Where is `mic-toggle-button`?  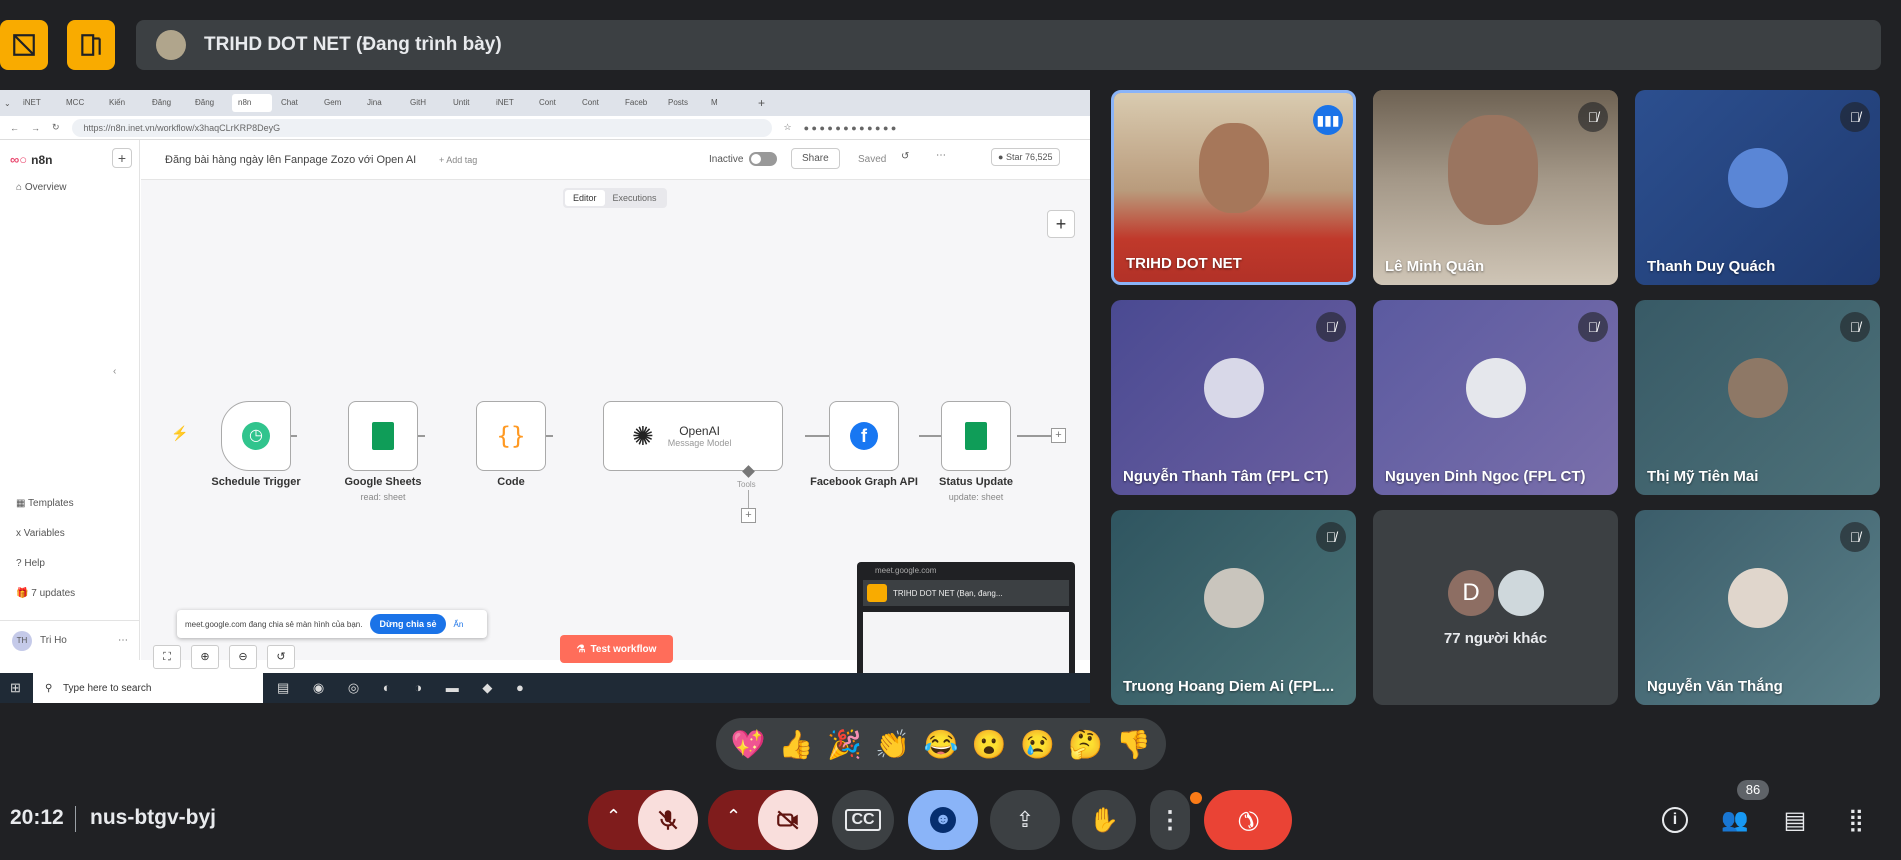
mic-toggle-button is located at coordinates (668, 820).